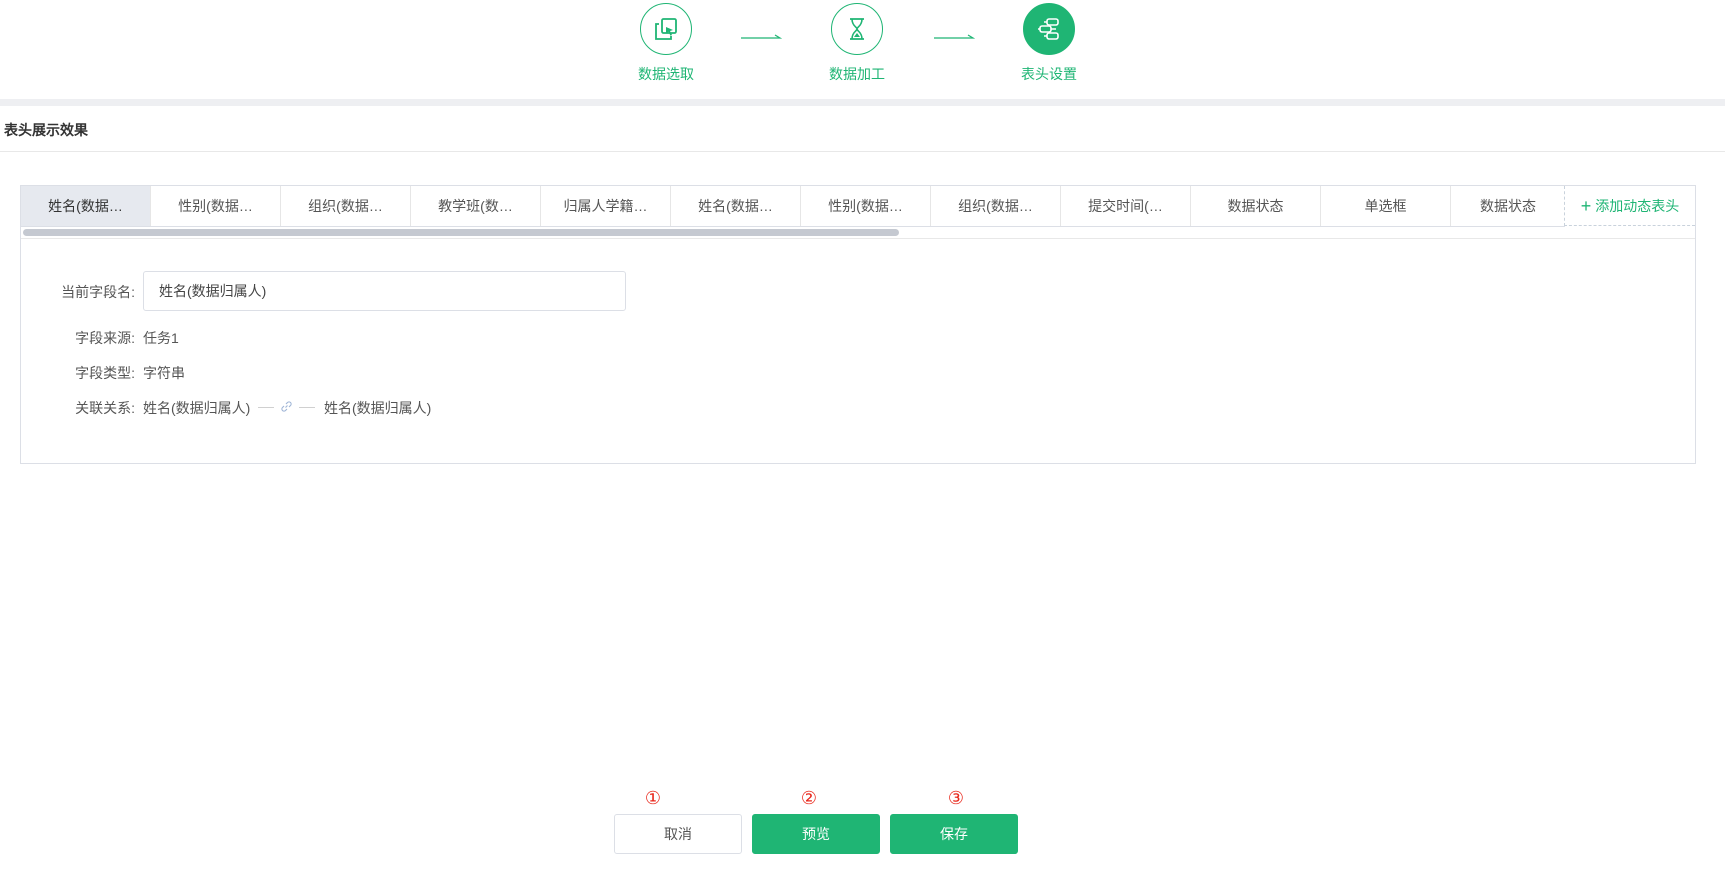  What do you see at coordinates (954, 834) in the screenshot?
I see `save-button: 保存` at bounding box center [954, 834].